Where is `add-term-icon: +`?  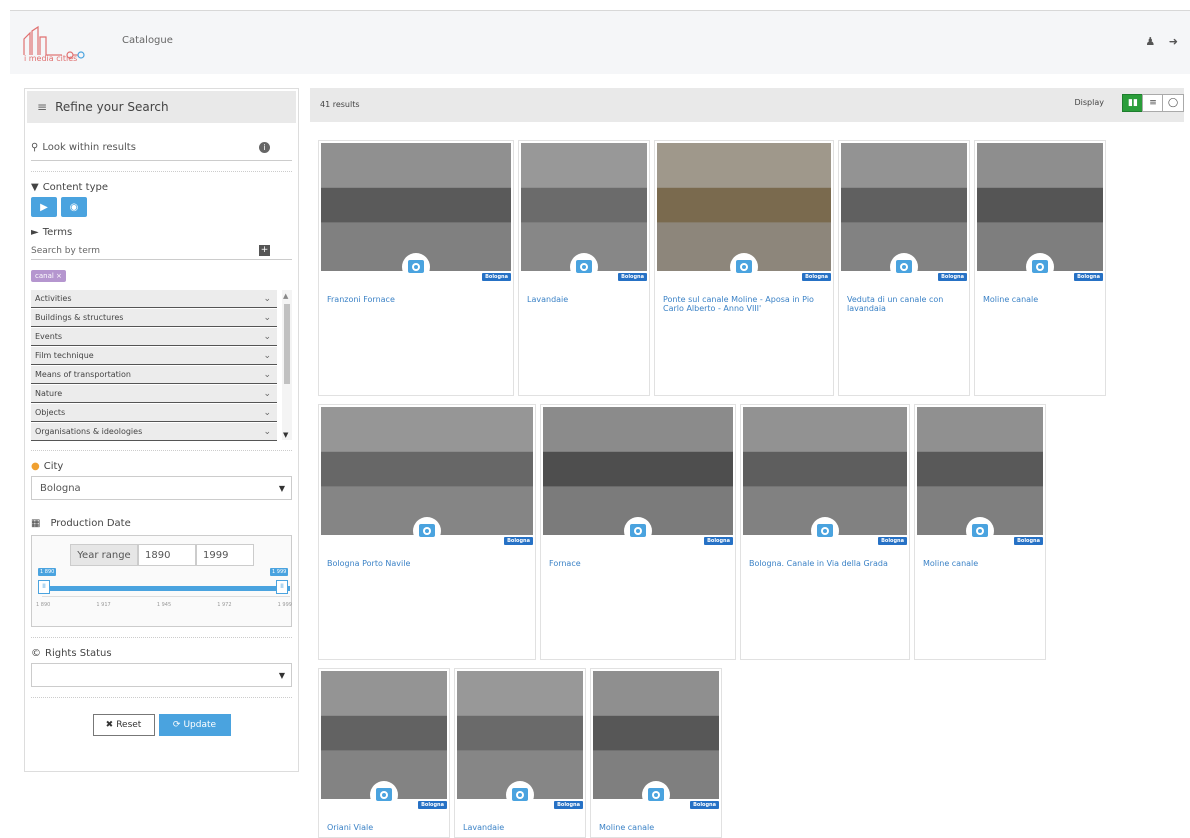 add-term-icon: + is located at coordinates (264, 250).